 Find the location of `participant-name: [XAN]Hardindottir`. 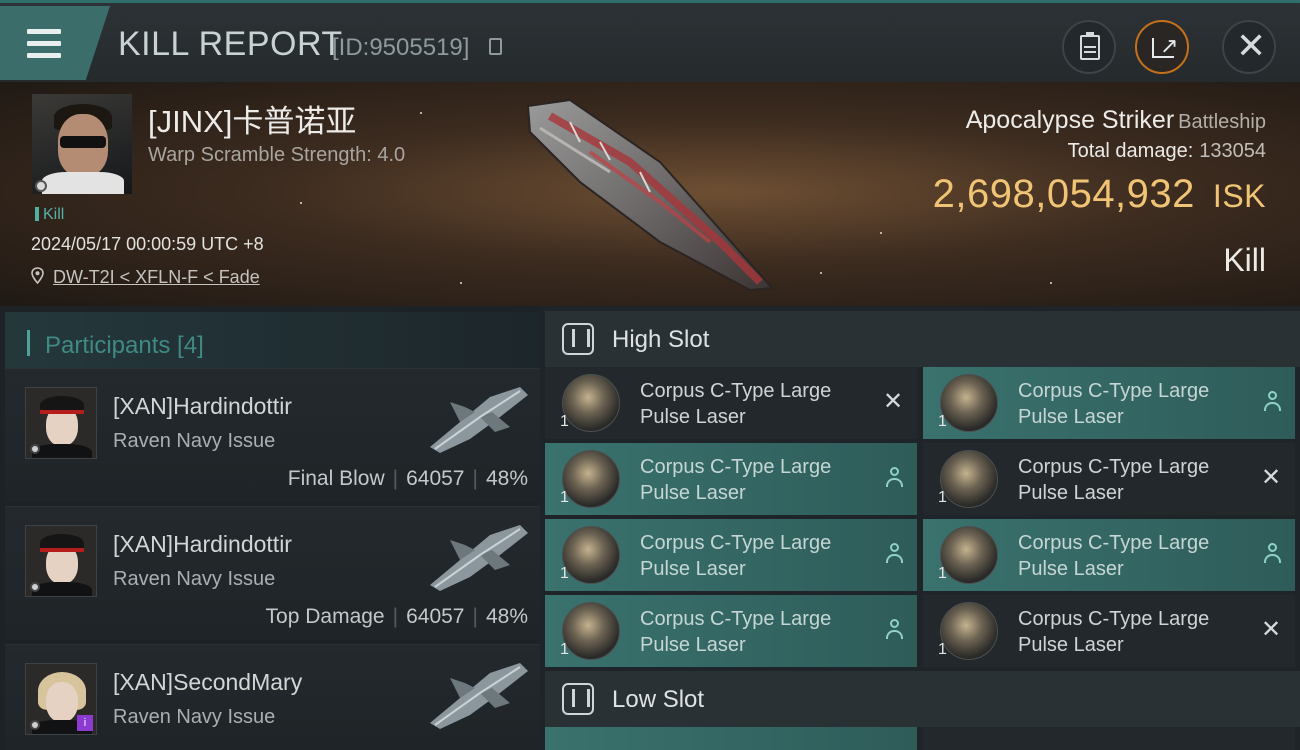

participant-name: [XAN]Hardindottir is located at coordinates (202, 406).